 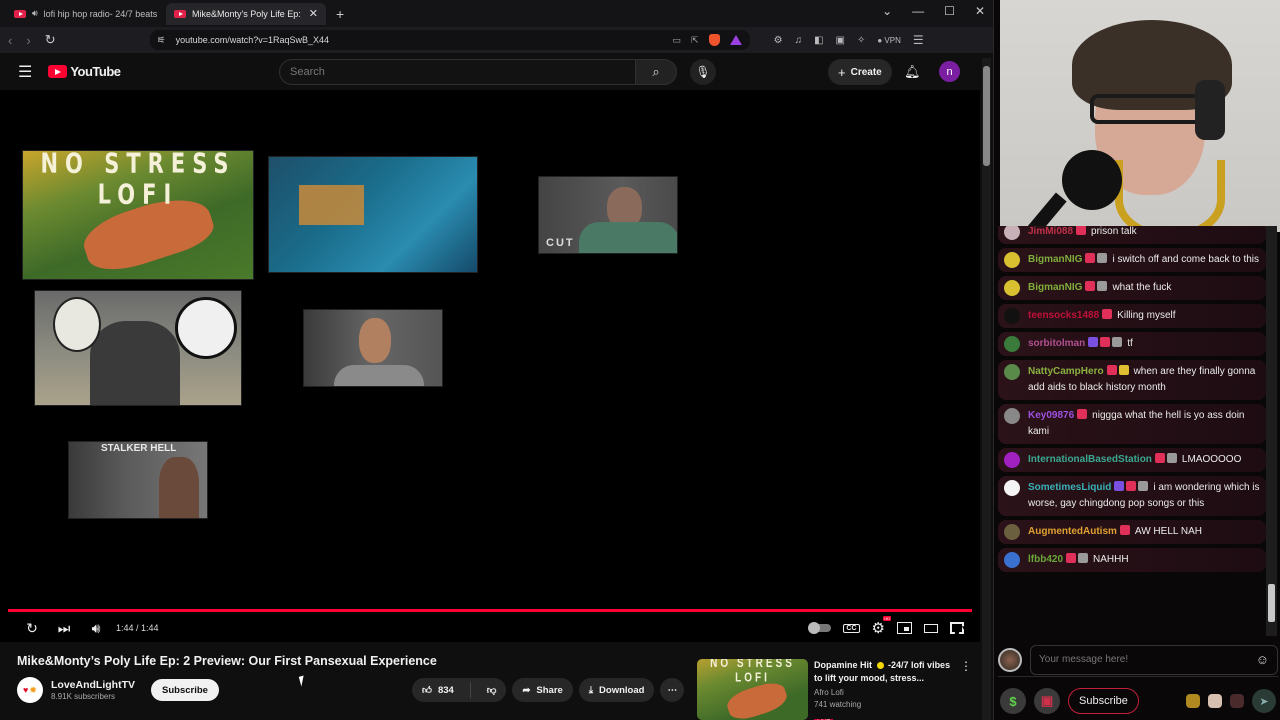 What do you see at coordinates (1063, 315) in the screenshot?
I see `chat-username: teensocks1488` at bounding box center [1063, 315].